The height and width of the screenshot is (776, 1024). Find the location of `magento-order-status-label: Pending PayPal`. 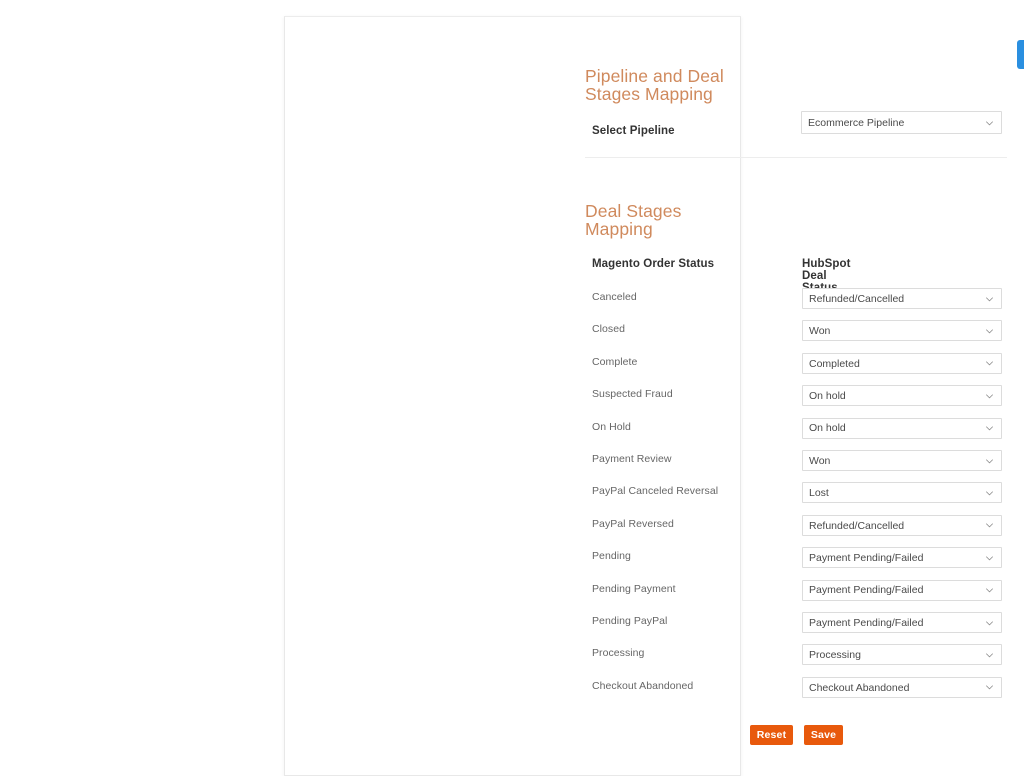

magento-order-status-label: Pending PayPal is located at coordinates (630, 621).